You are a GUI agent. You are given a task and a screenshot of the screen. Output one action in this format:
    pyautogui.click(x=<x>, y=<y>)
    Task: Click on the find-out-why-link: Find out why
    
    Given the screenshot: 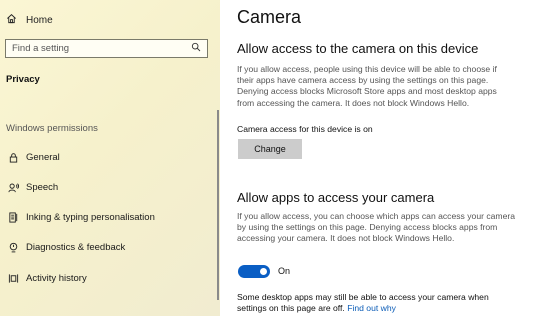 What is the action you would take?
    pyautogui.click(x=371, y=308)
    